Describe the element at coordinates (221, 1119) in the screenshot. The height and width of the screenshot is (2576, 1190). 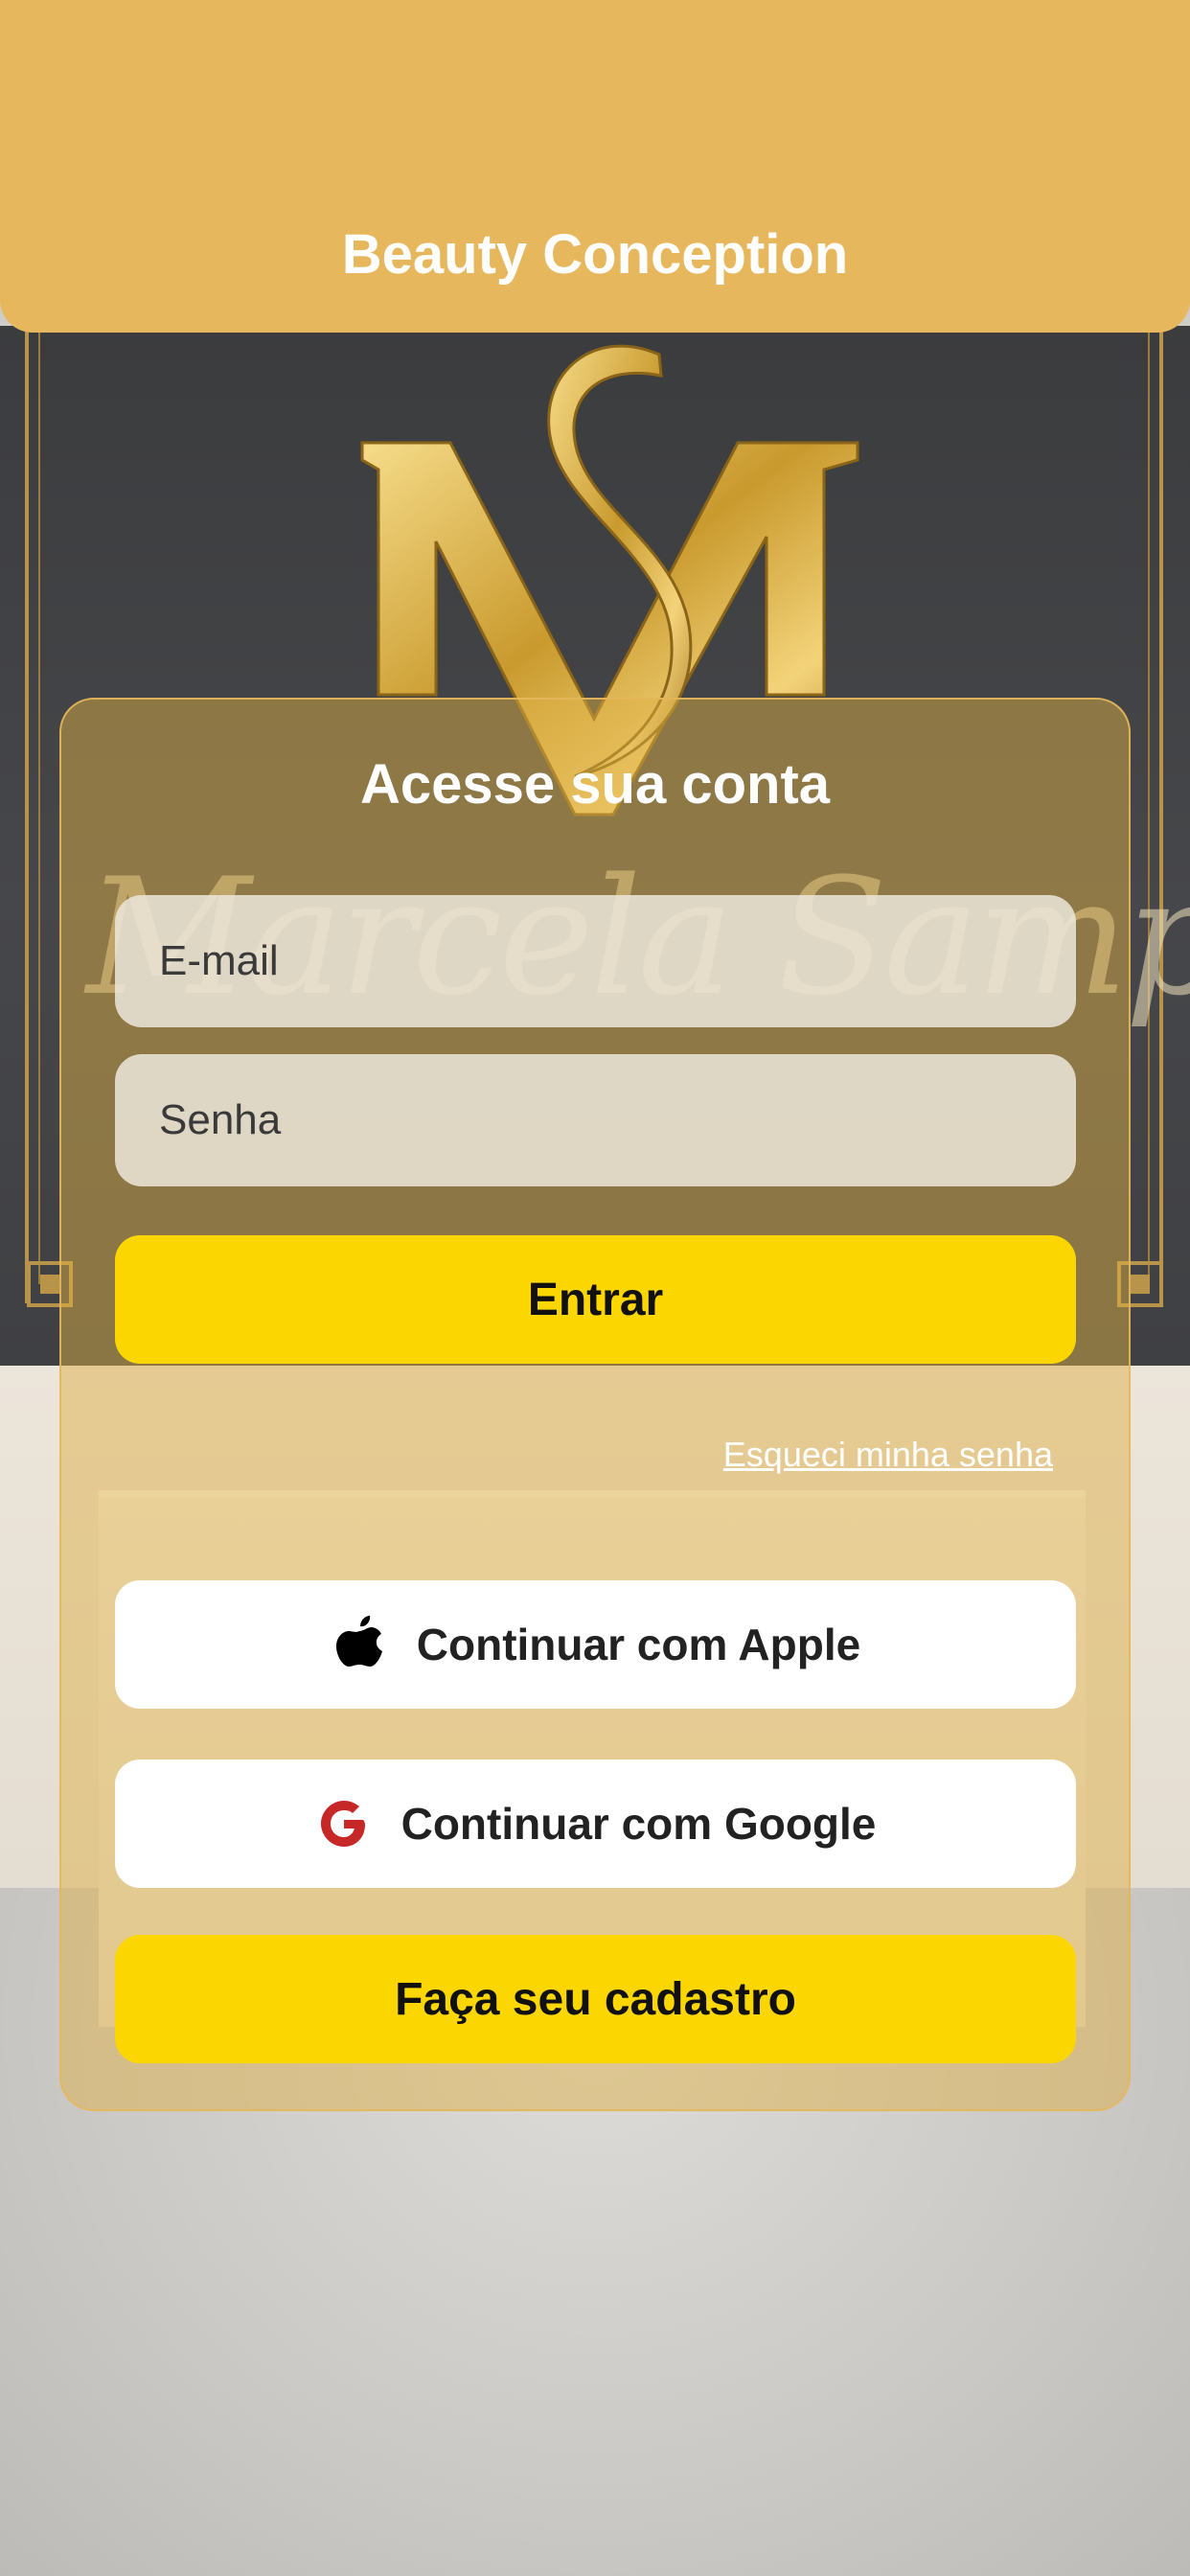
I see `password-placeholder: Senha` at that location.